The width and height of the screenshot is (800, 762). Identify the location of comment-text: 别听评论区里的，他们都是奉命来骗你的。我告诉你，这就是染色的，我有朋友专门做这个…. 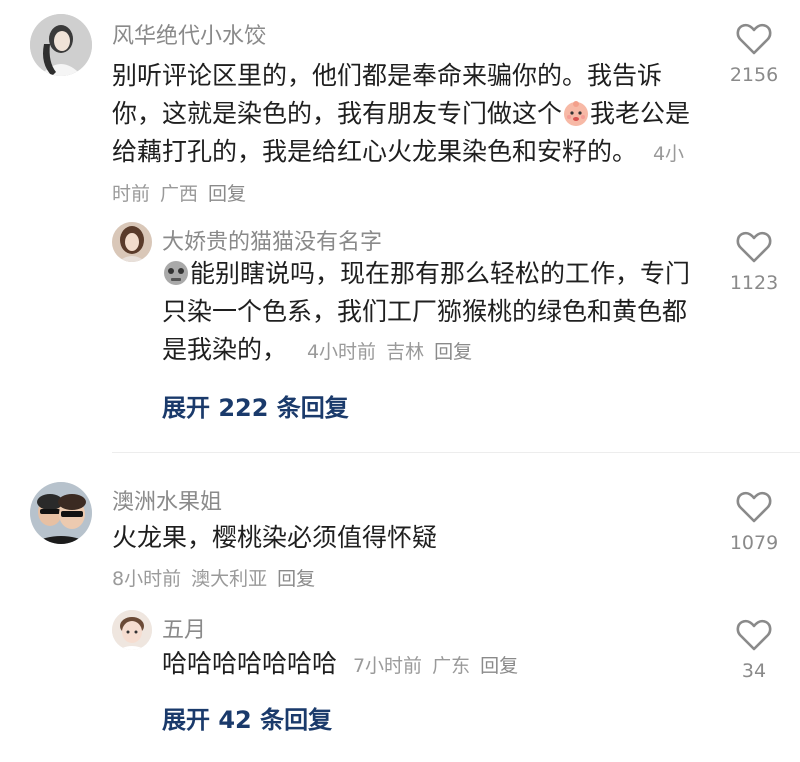
(404, 135).